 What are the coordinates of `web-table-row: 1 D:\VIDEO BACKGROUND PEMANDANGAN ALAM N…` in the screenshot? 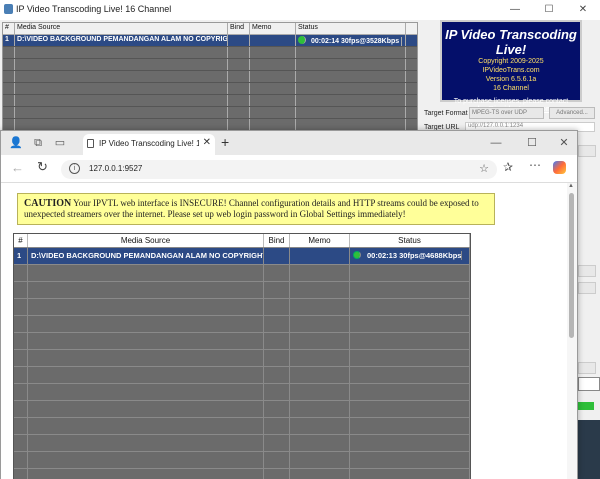 It's located at (242, 256).